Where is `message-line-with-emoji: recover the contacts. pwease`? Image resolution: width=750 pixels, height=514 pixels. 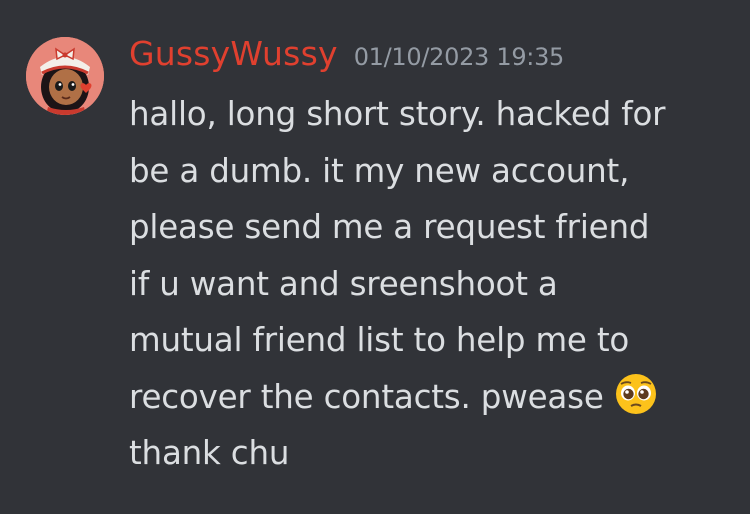
message-line-with-emoji: recover the contacts. pwease is located at coordinates (435, 397).